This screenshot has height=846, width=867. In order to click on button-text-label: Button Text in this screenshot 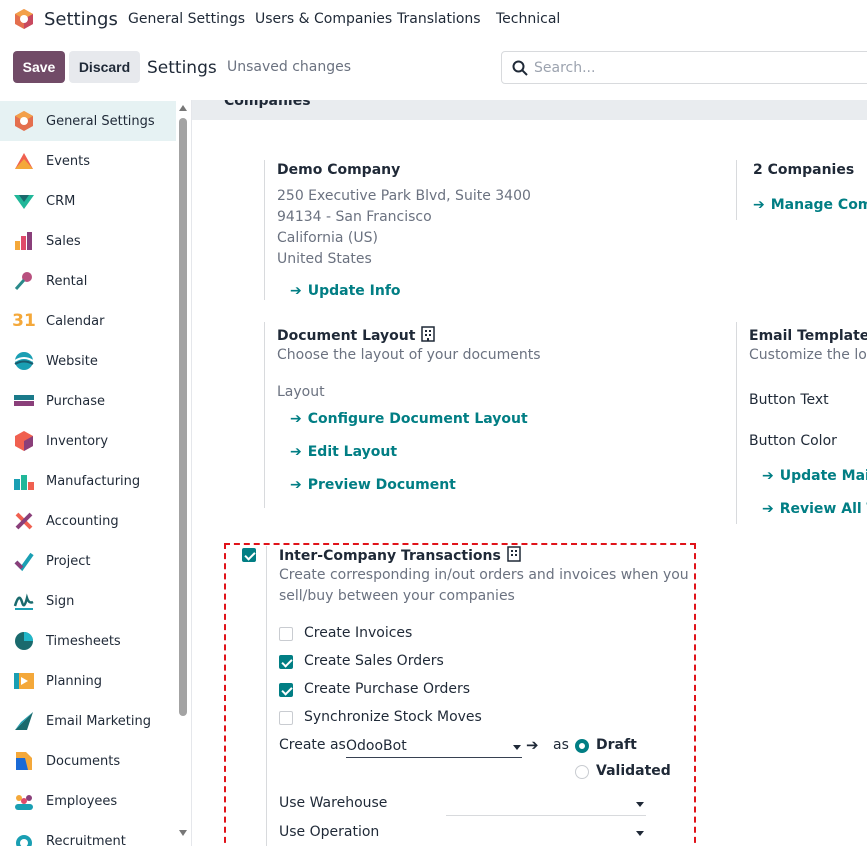, I will do `click(789, 400)`.